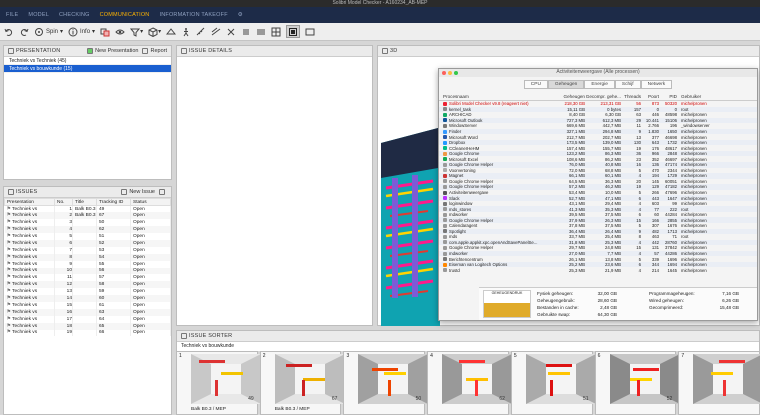  I want to click on issue-row: ⚑ Techniek vs 2 Balk B0.3 67 Open, so click(87, 216).